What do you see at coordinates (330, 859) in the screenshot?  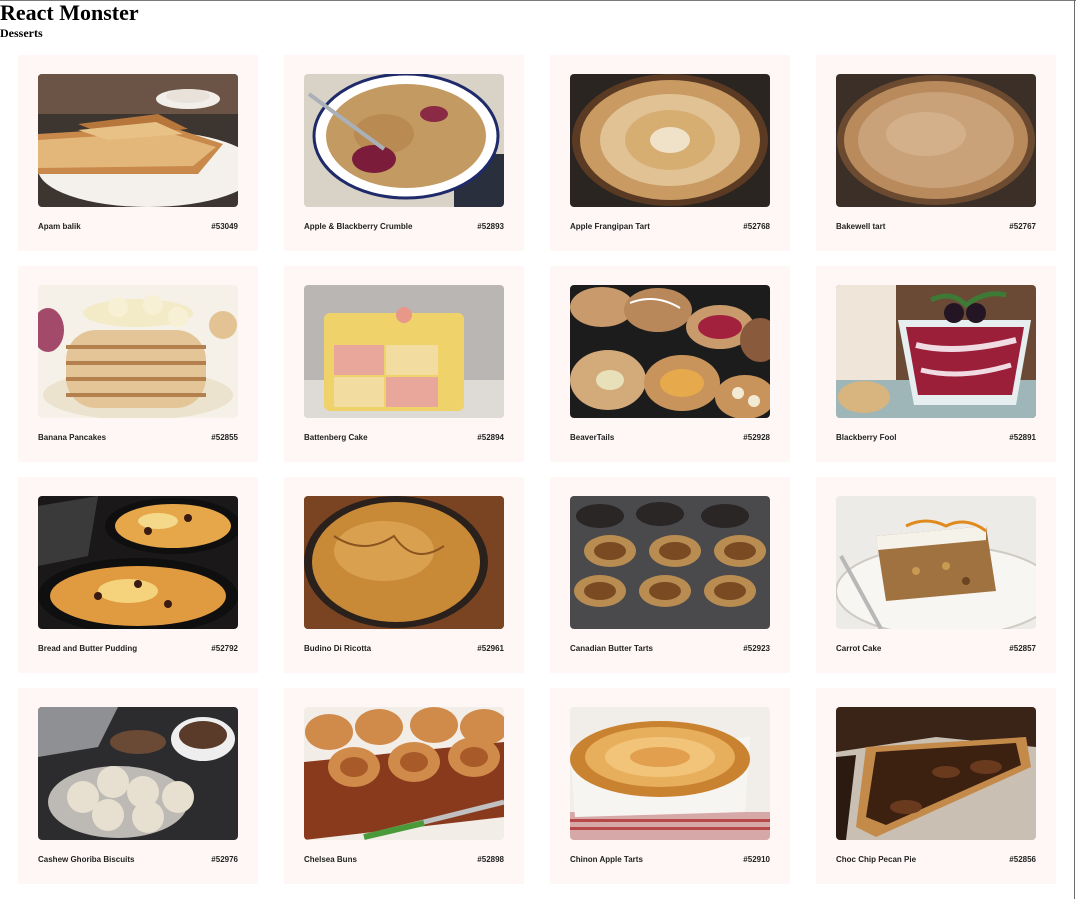 I see `meal-name: Chelsea Buns` at bounding box center [330, 859].